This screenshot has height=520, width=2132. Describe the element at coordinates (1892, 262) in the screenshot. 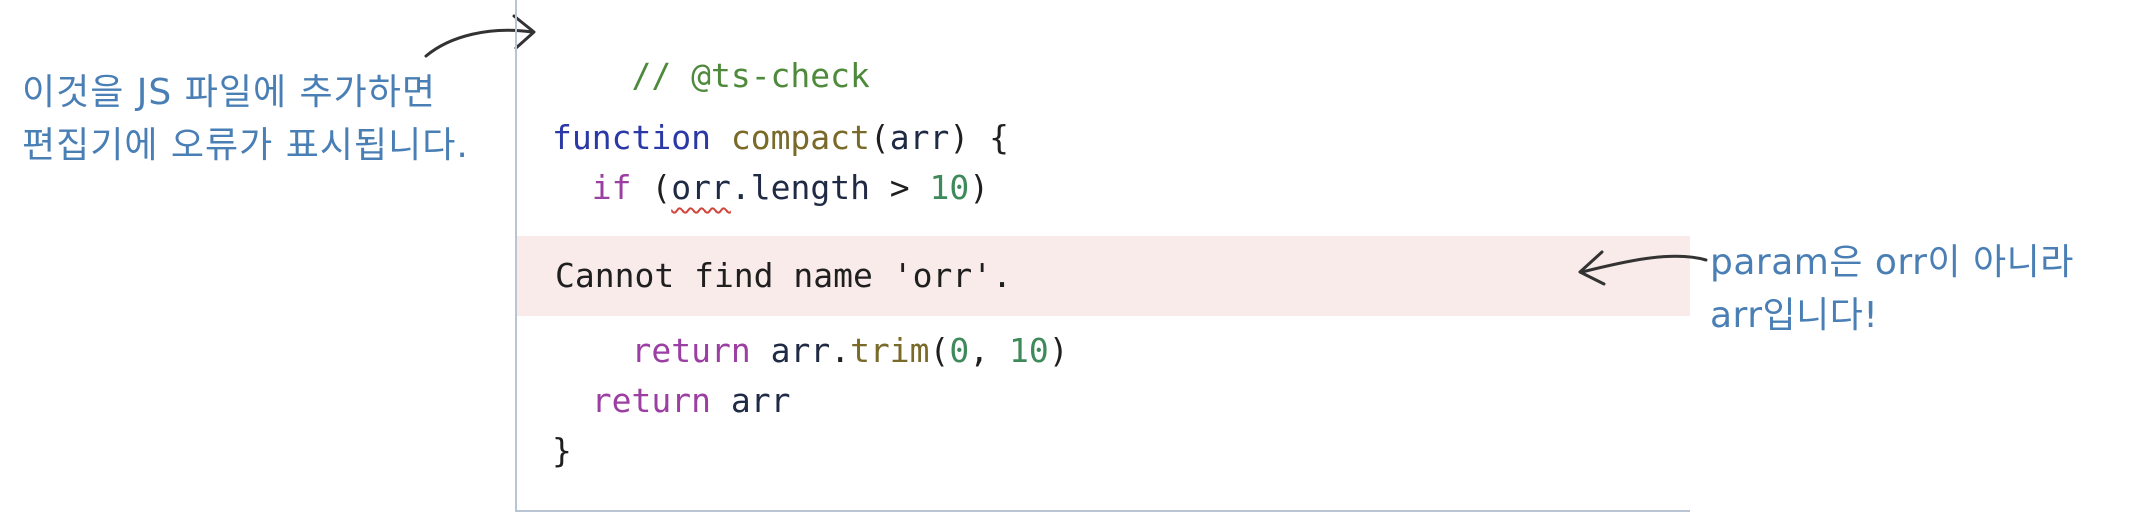

I see `right-annotation-line-1: param은 orr이 아니라` at that location.